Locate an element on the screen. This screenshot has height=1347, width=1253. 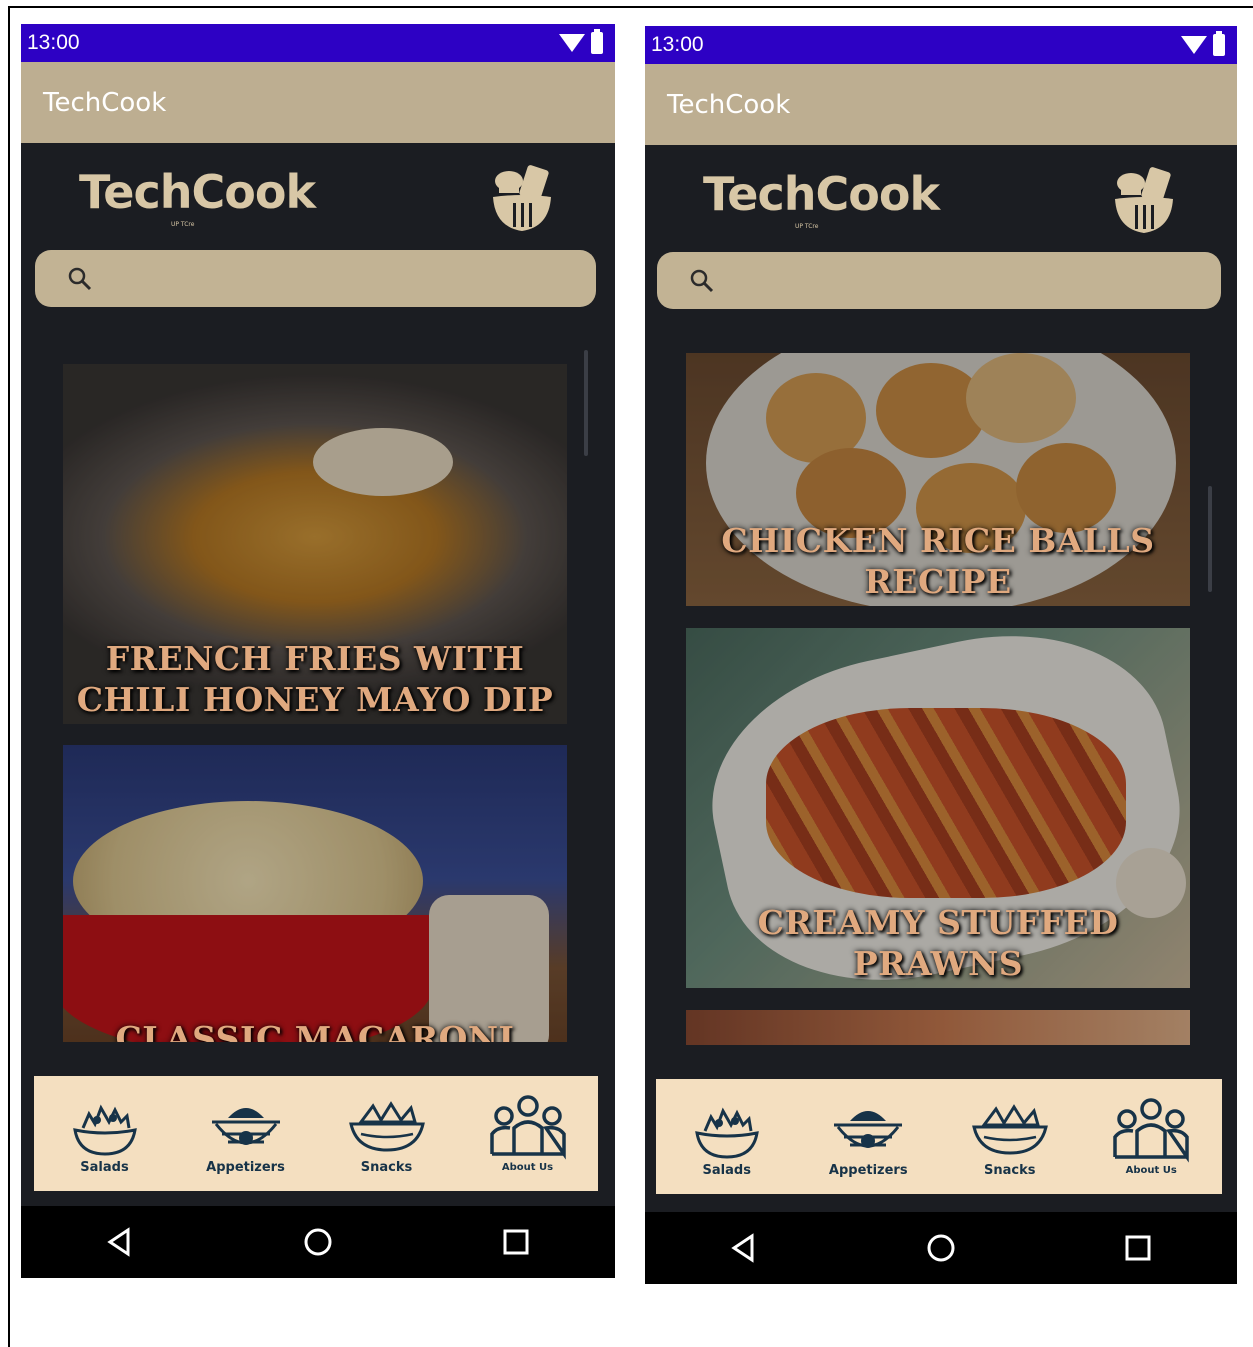
recipe-card: CREAMY STUFFED PRAWNS is located at coordinates (938, 808).